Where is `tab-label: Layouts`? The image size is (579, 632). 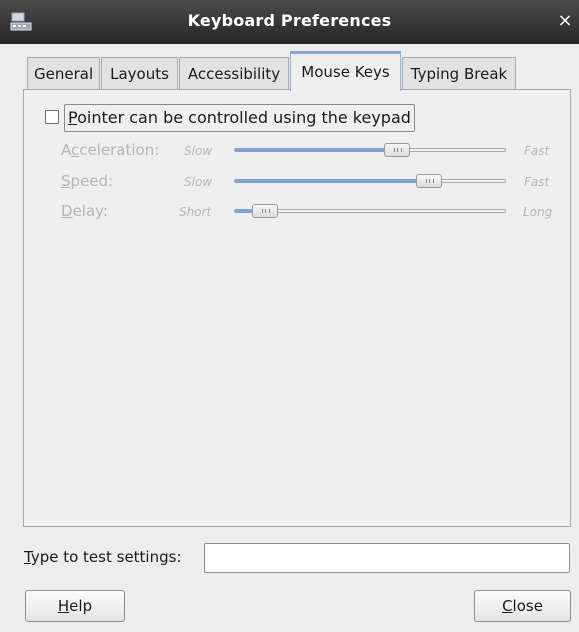
tab-label: Layouts is located at coordinates (139, 74).